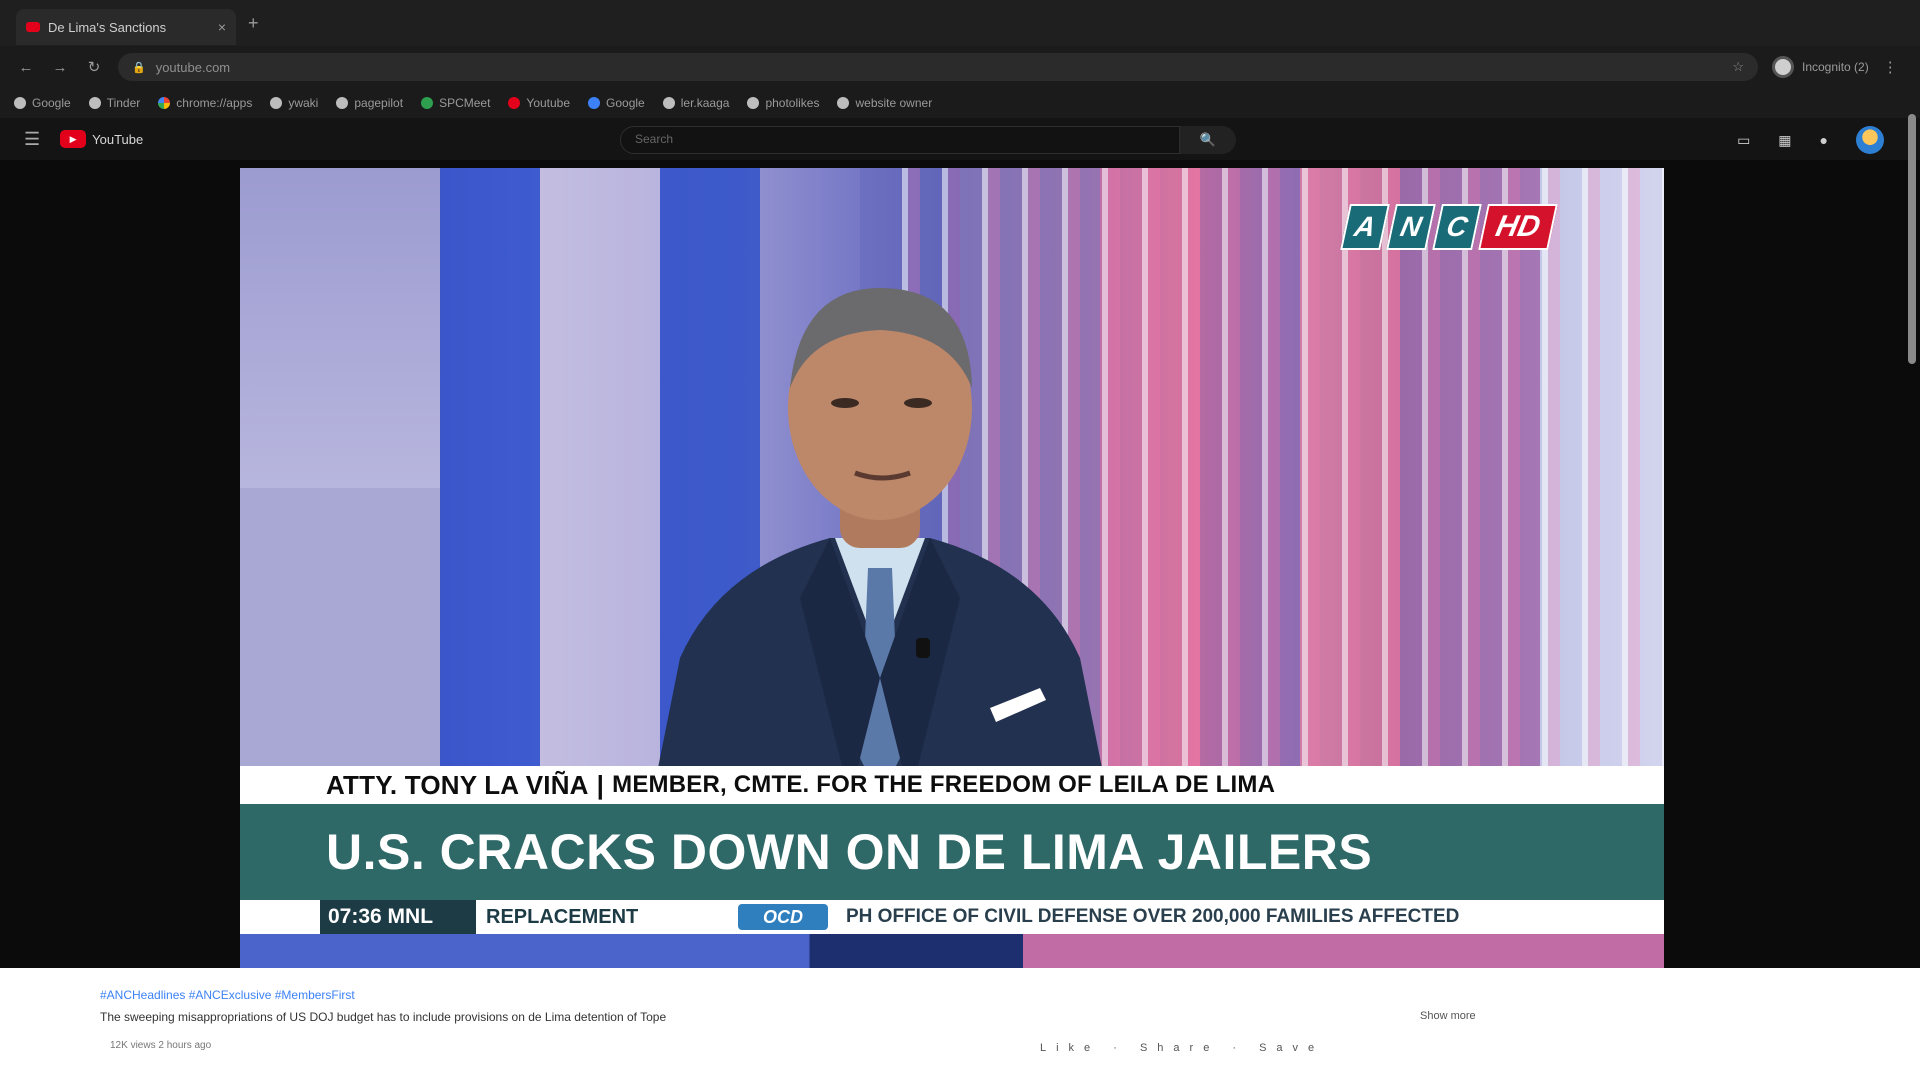  What do you see at coordinates (193, 67) in the screenshot?
I see `address-url: youtube.com` at bounding box center [193, 67].